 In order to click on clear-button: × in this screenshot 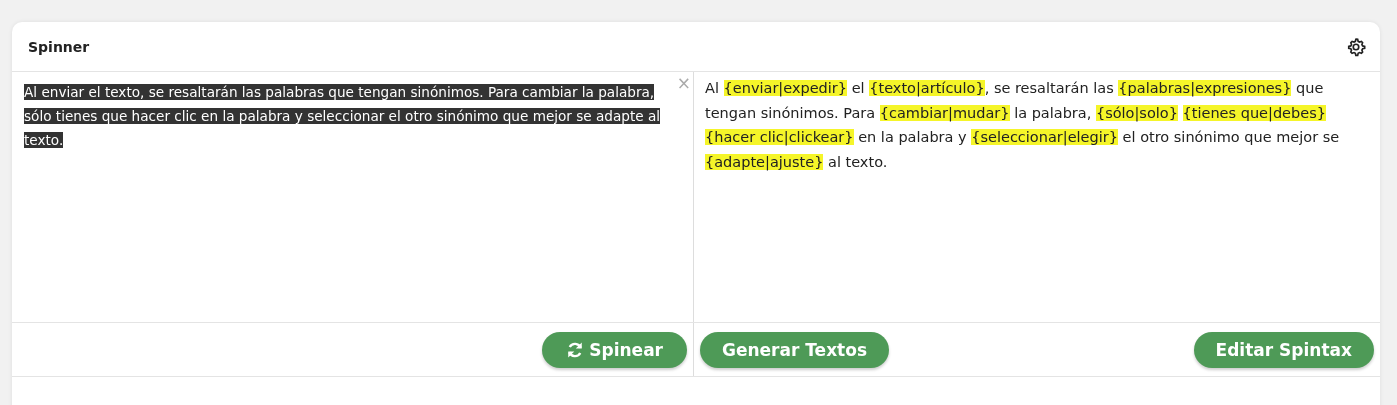, I will do `click(683, 83)`.